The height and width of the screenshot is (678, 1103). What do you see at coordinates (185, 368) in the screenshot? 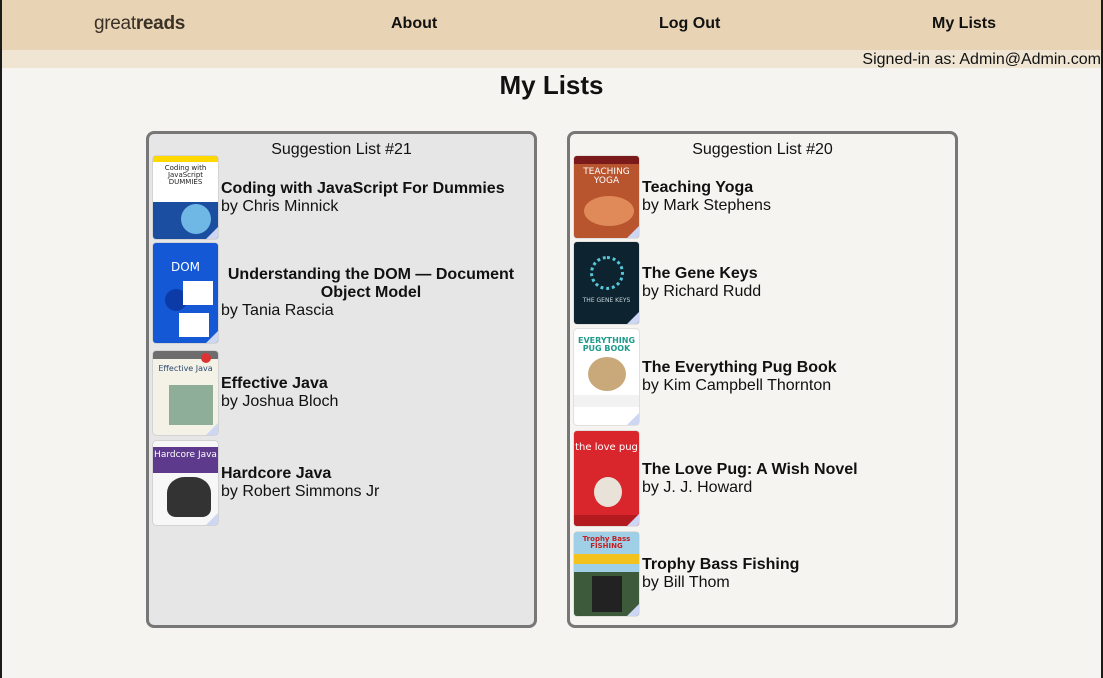
I see `cover-caption: Effective Java` at bounding box center [185, 368].